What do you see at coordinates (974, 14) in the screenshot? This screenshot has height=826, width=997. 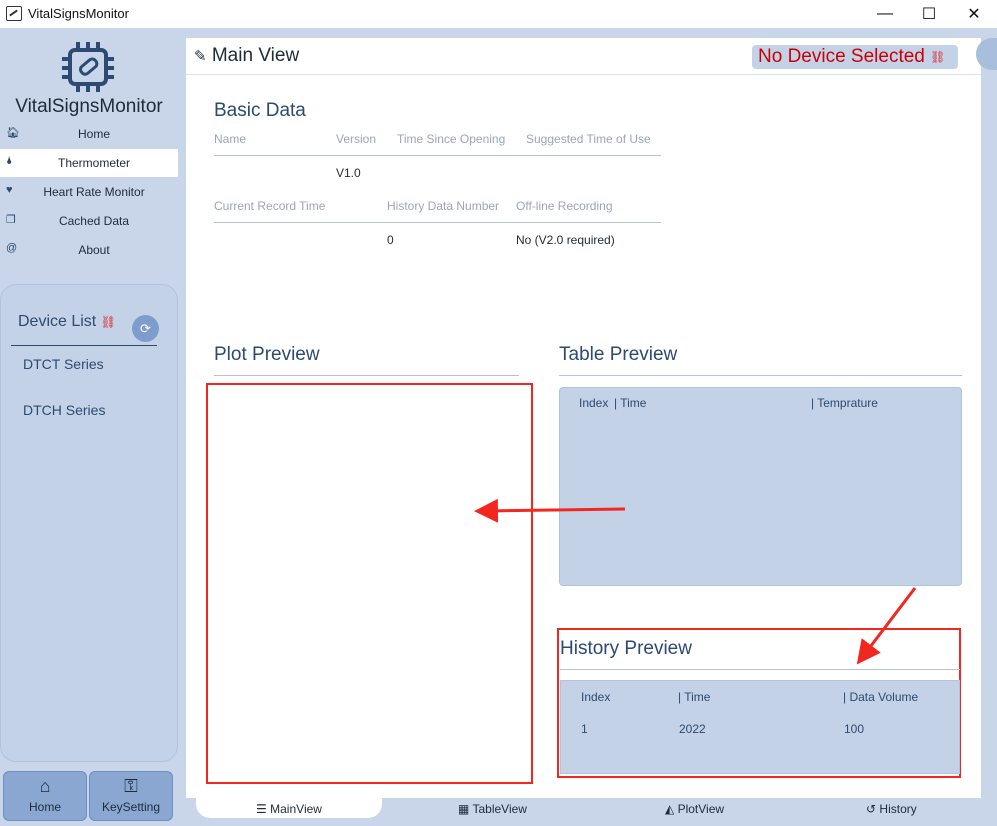 I see `close-button: ✕` at bounding box center [974, 14].